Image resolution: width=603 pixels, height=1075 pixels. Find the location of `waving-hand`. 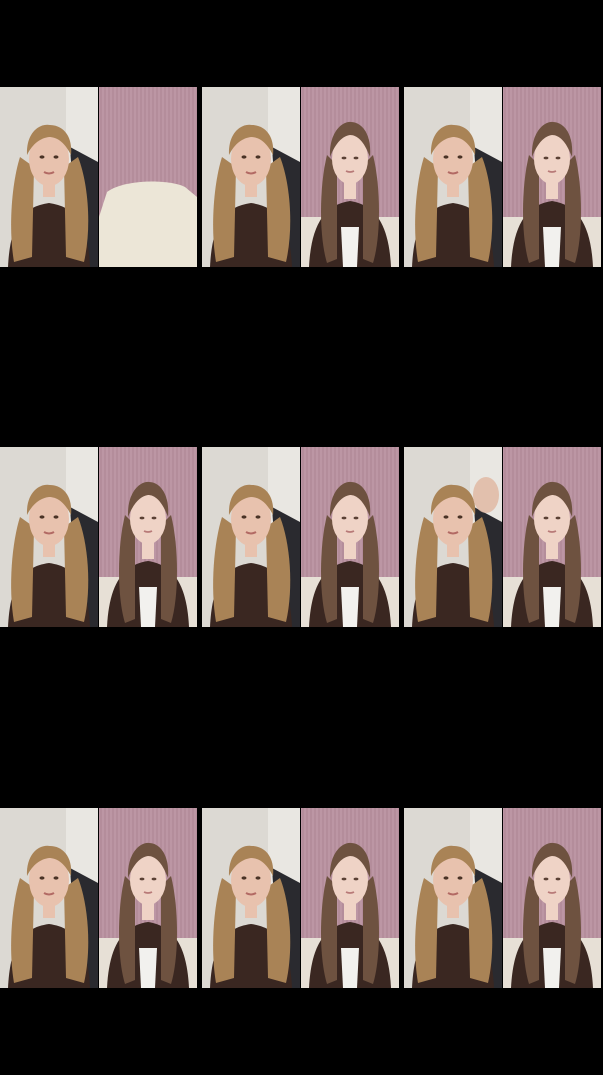

waving-hand is located at coordinates (486, 495).